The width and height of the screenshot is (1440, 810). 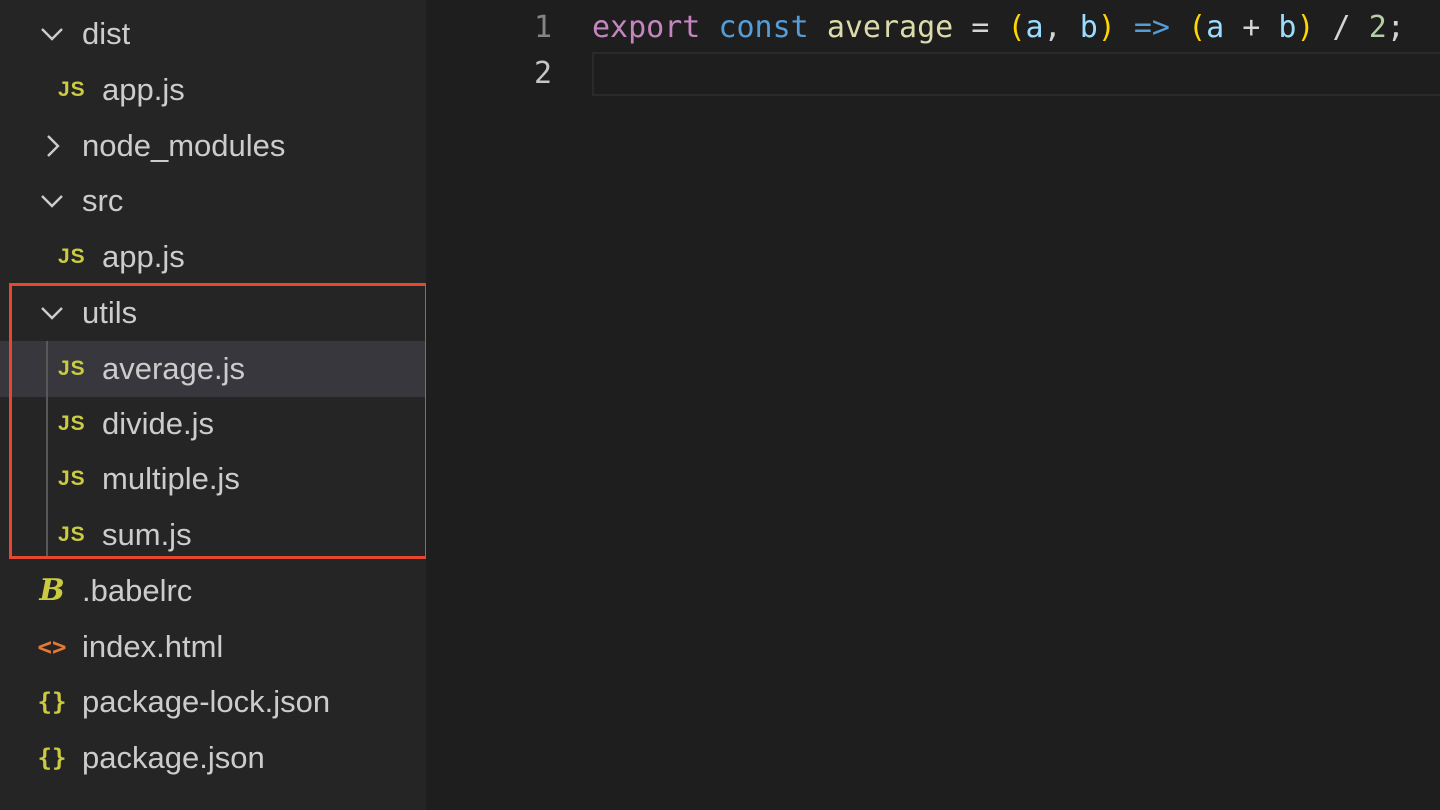 I want to click on file-average-js: JS average.js, so click(x=213, y=369).